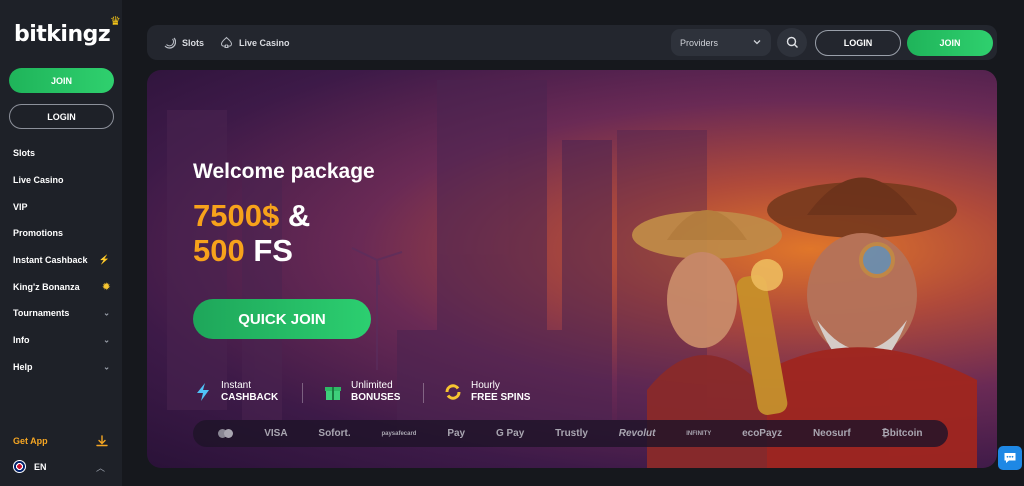 The image size is (1024, 486). Describe the element at coordinates (264, 42) in the screenshot. I see `topbar-live-casino-label: Live Casino` at that location.